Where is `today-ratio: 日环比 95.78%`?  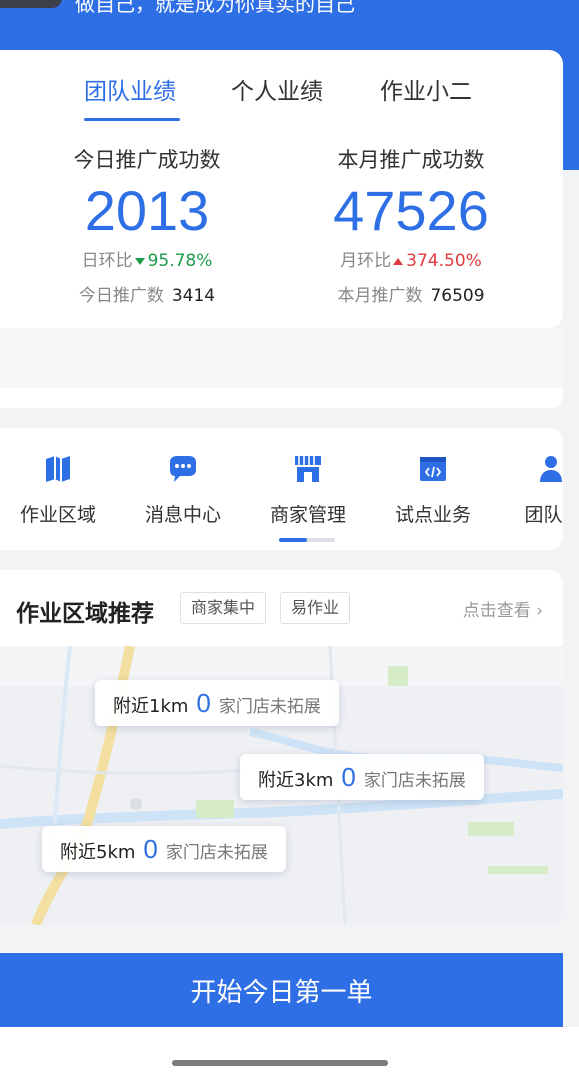 today-ratio: 日环比 95.78% is located at coordinates (147, 258).